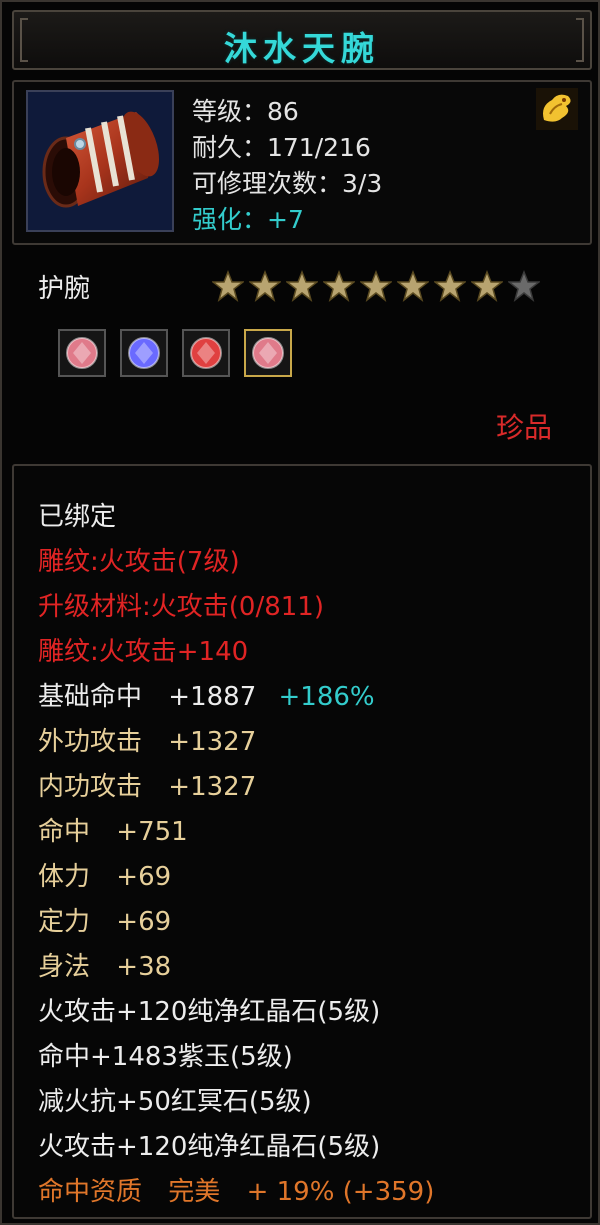 This screenshot has width=600, height=1225. What do you see at coordinates (64, 832) in the screenshot?
I see `hit-label: 命中` at bounding box center [64, 832].